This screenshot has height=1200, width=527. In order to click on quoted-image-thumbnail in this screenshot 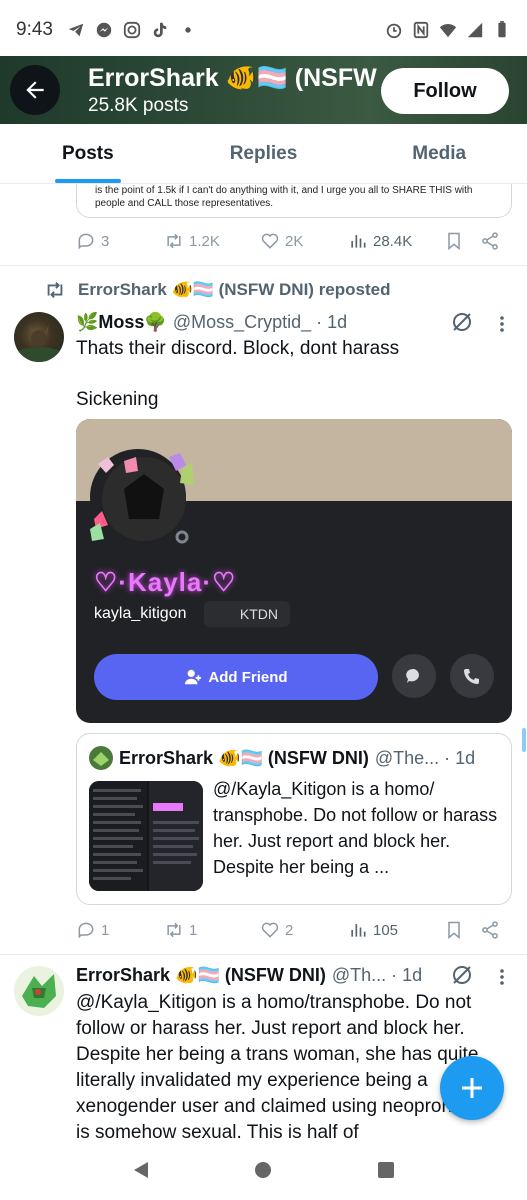, I will do `click(146, 836)`.